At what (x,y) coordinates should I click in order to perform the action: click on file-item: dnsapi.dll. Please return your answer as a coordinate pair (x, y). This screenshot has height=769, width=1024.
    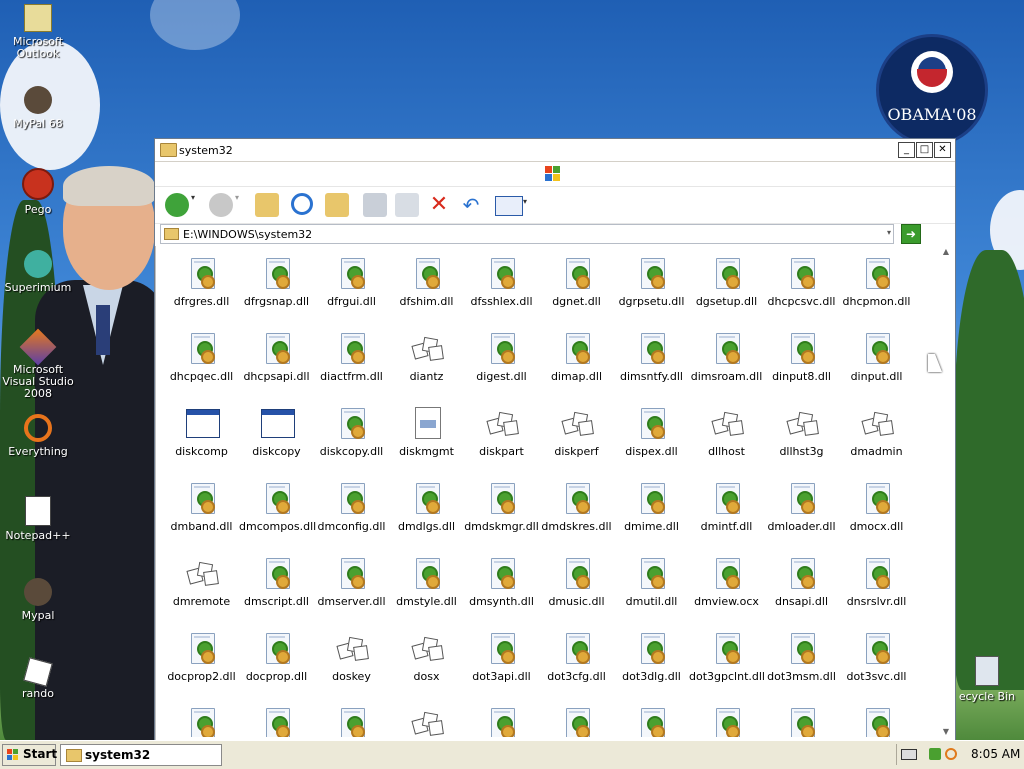
    Looking at the image, I should click on (801, 582).